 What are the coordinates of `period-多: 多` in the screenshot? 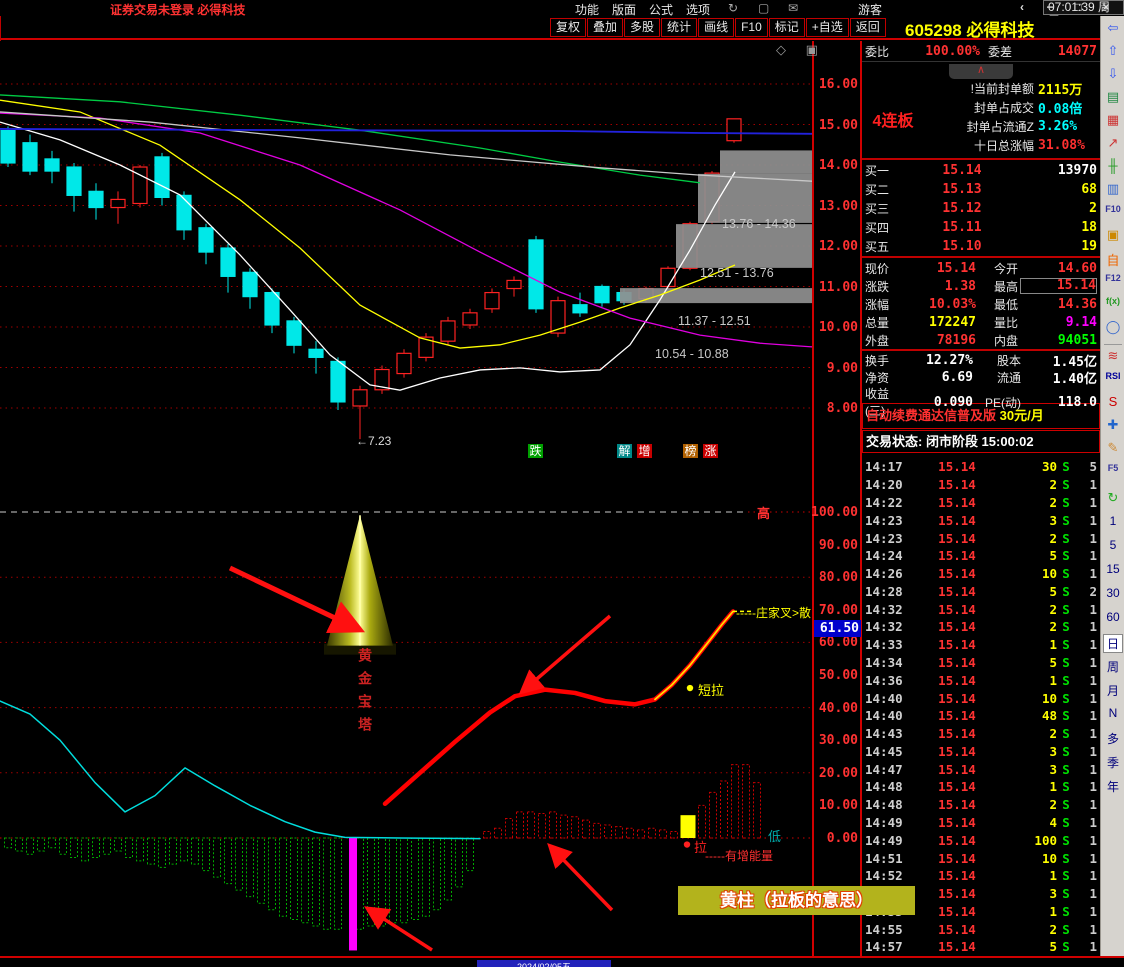 It's located at (1112, 738).